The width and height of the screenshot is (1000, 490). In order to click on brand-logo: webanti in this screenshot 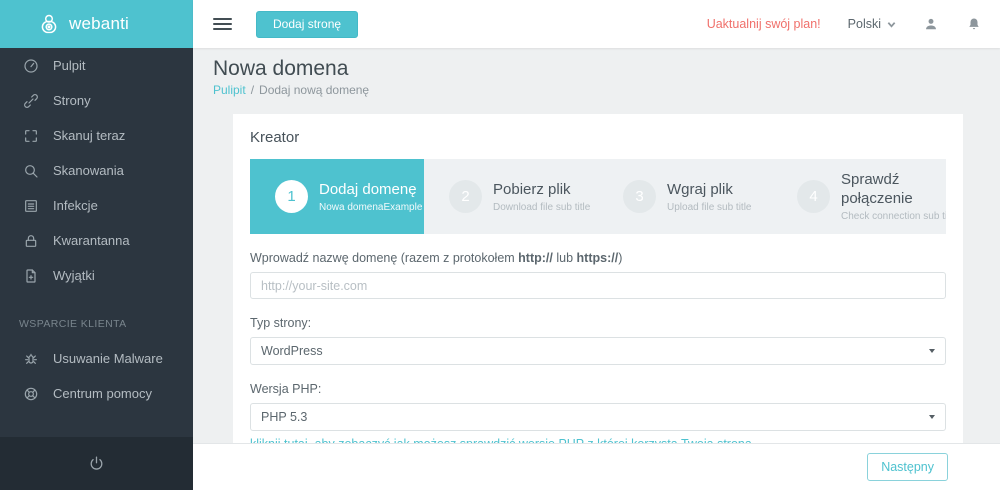, I will do `click(96, 24)`.